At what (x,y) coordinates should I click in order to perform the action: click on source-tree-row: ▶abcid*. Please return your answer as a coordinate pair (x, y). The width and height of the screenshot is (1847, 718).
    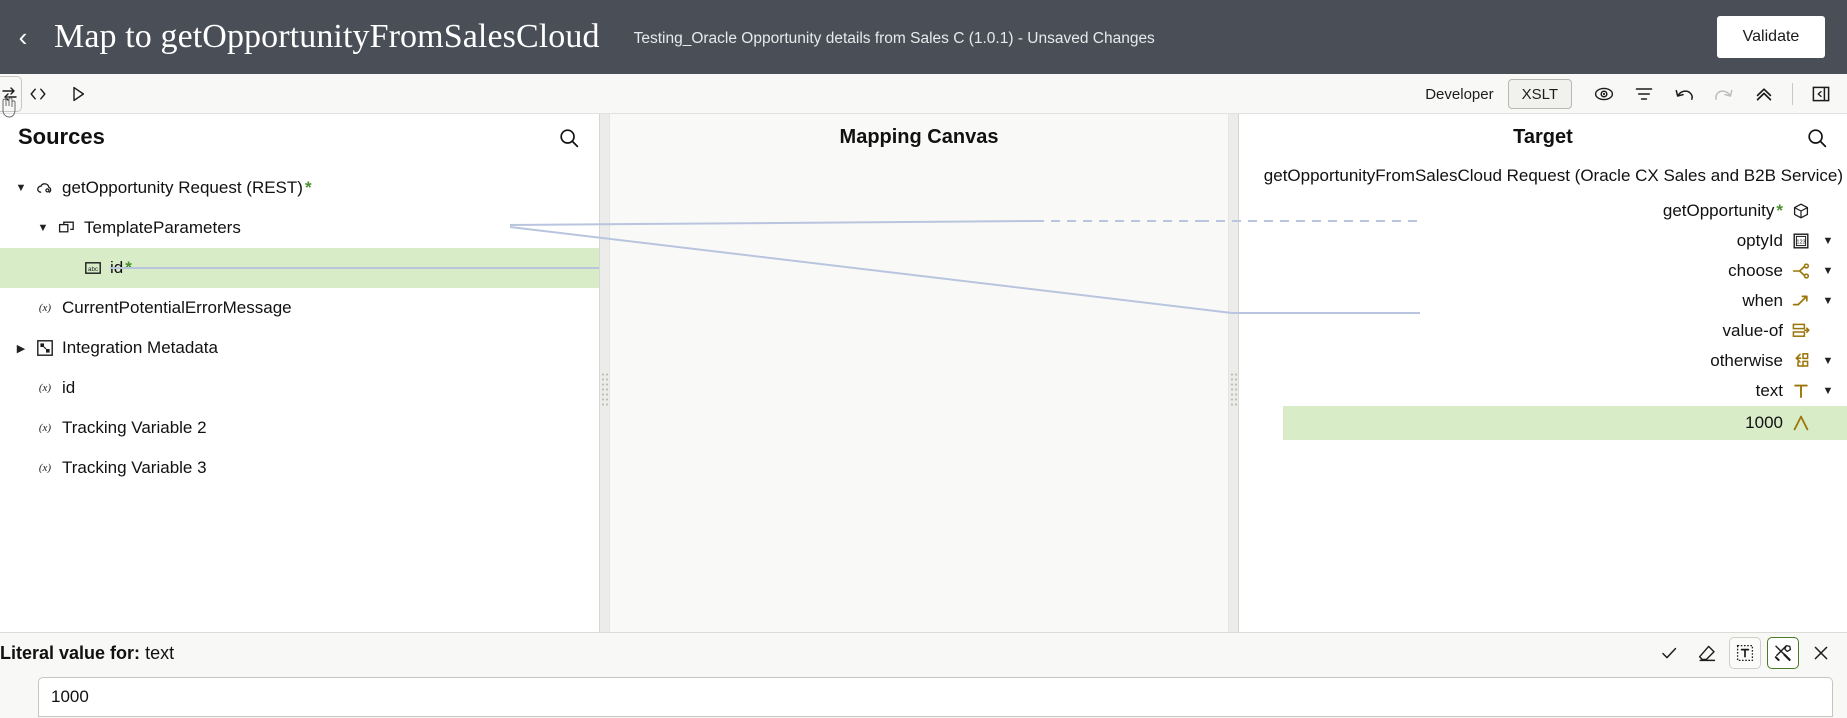
    Looking at the image, I should click on (299, 268).